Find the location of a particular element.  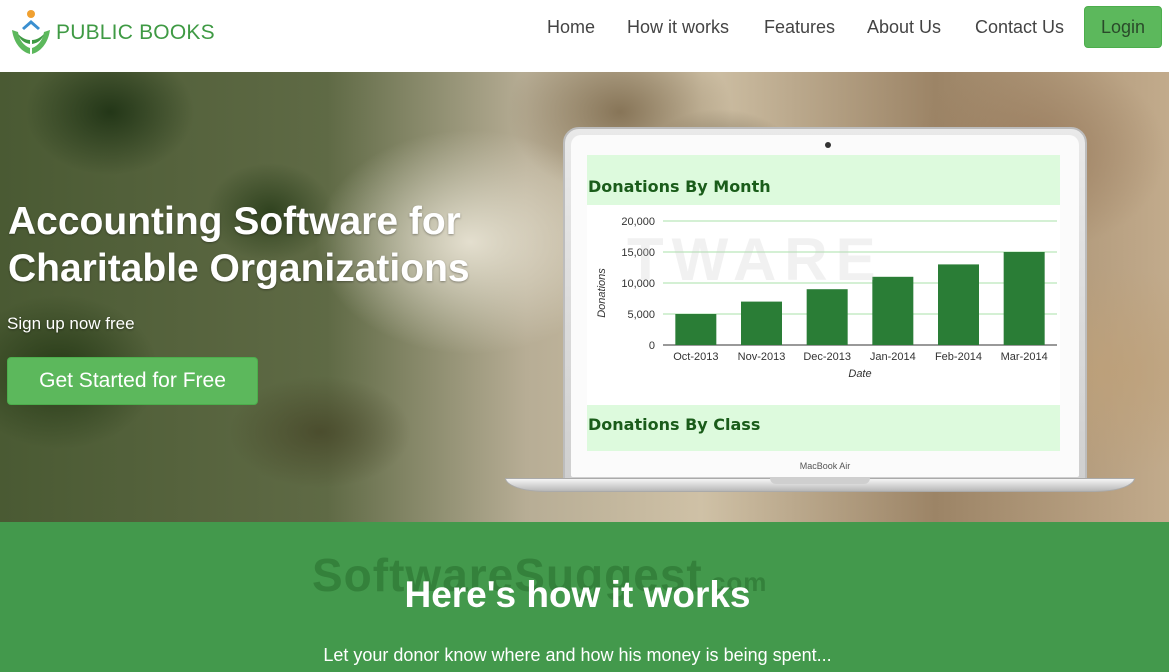

y-tick-label: 5,000 is located at coordinates (641, 315).